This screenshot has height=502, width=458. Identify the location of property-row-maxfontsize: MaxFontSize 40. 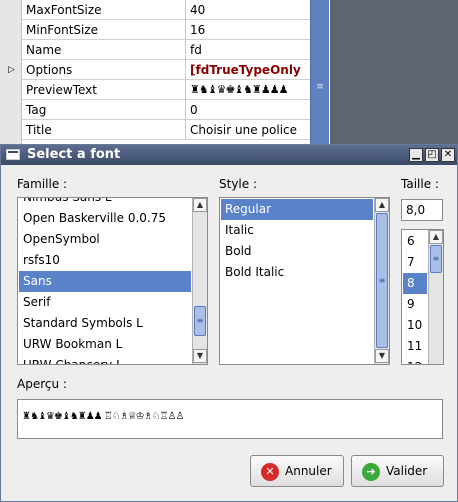
(166, 10).